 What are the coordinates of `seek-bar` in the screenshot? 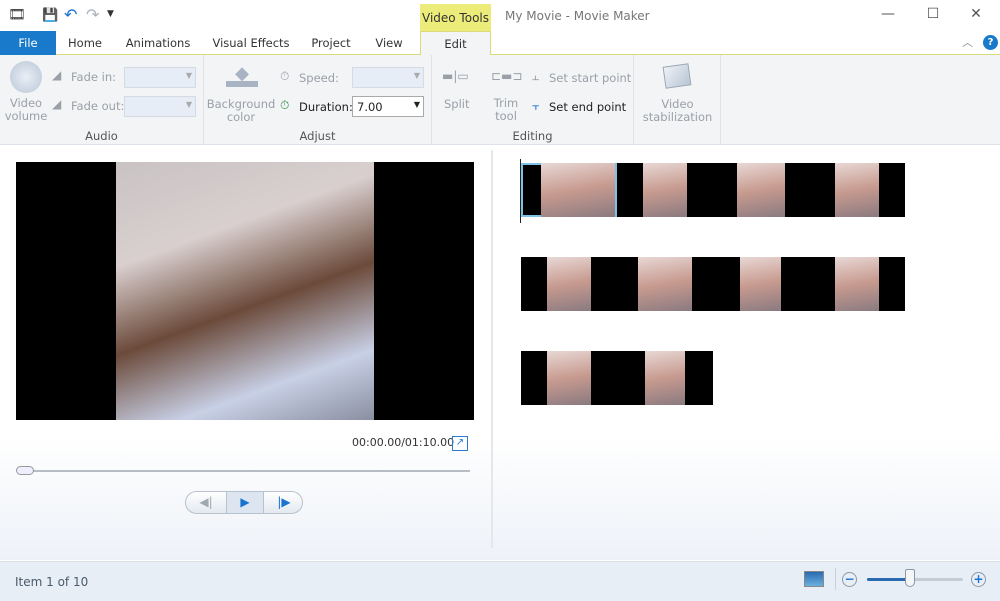 It's located at (244, 471).